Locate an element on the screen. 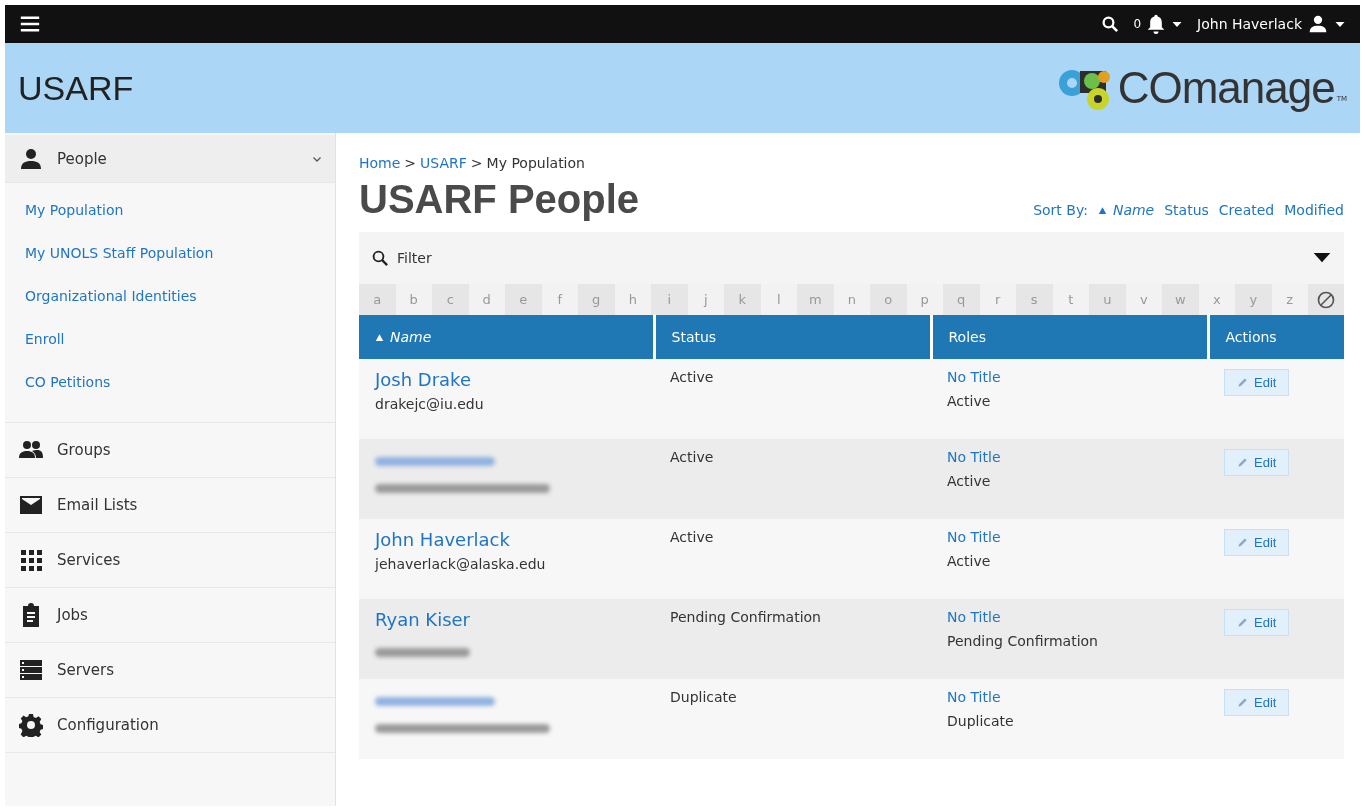  sort-link: Name is located at coordinates (1126, 210).